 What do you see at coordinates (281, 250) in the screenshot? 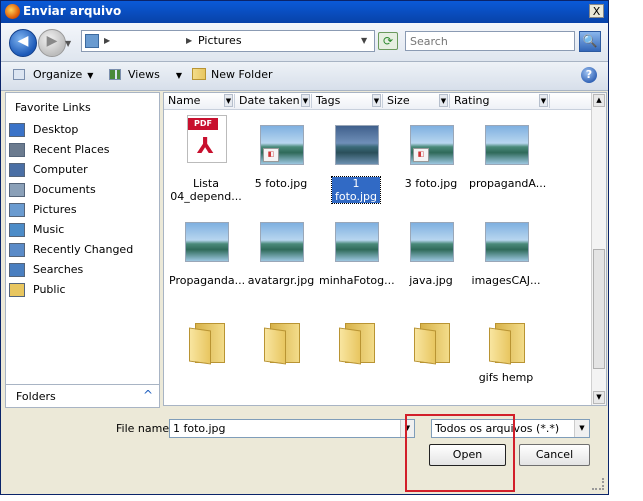
I see `file-item: avatargr.jpg` at bounding box center [281, 250].